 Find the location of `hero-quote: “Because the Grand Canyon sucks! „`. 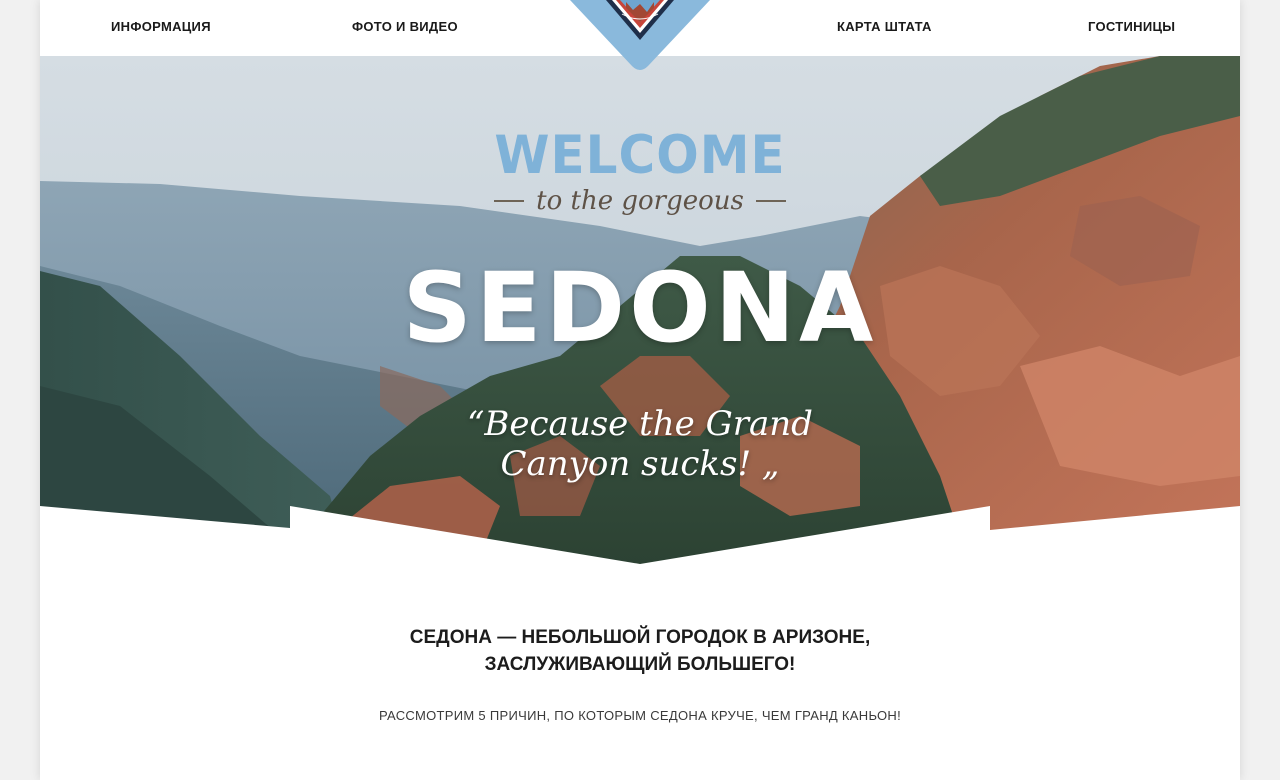

hero-quote: “Because the Grand Canyon sucks! „ is located at coordinates (640, 444).